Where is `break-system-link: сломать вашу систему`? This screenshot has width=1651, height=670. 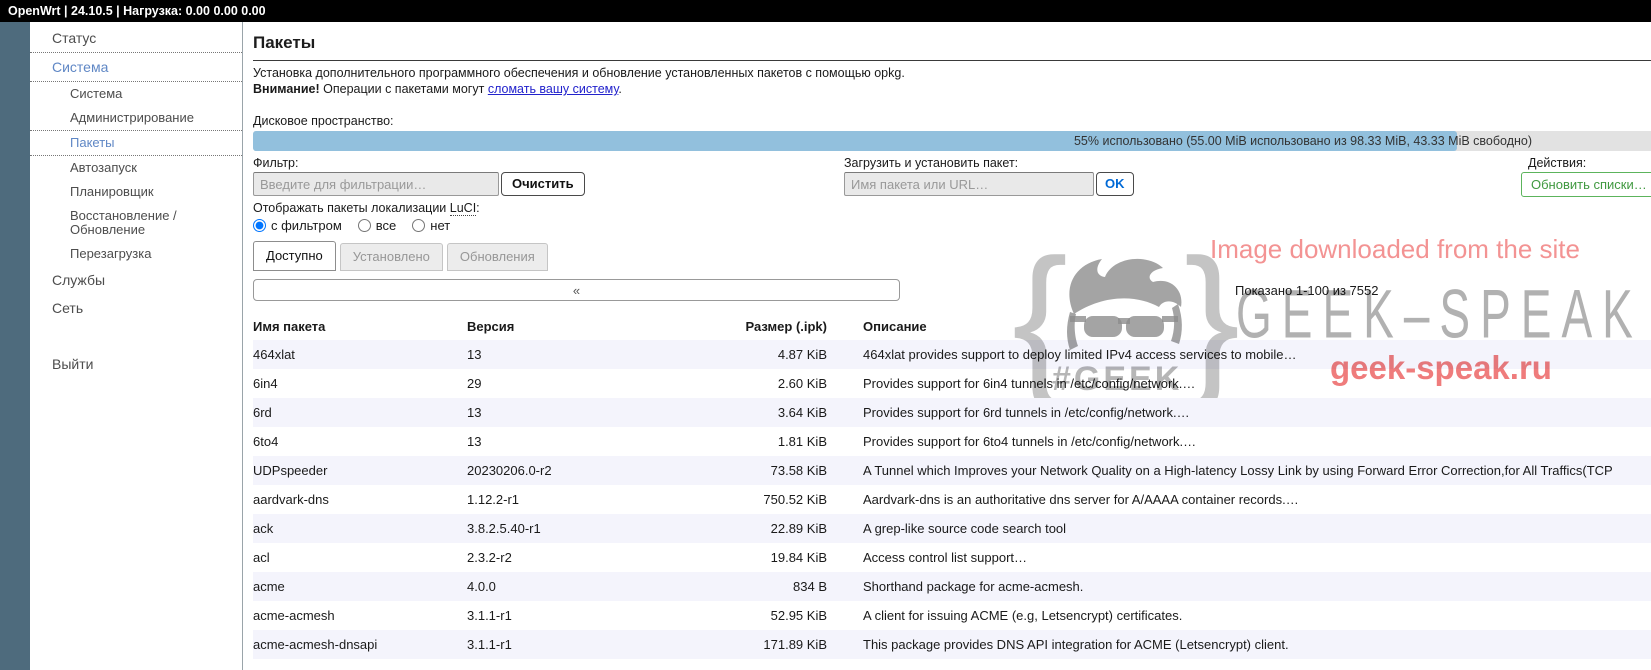
break-system-link: сломать вашу систему is located at coordinates (553, 89).